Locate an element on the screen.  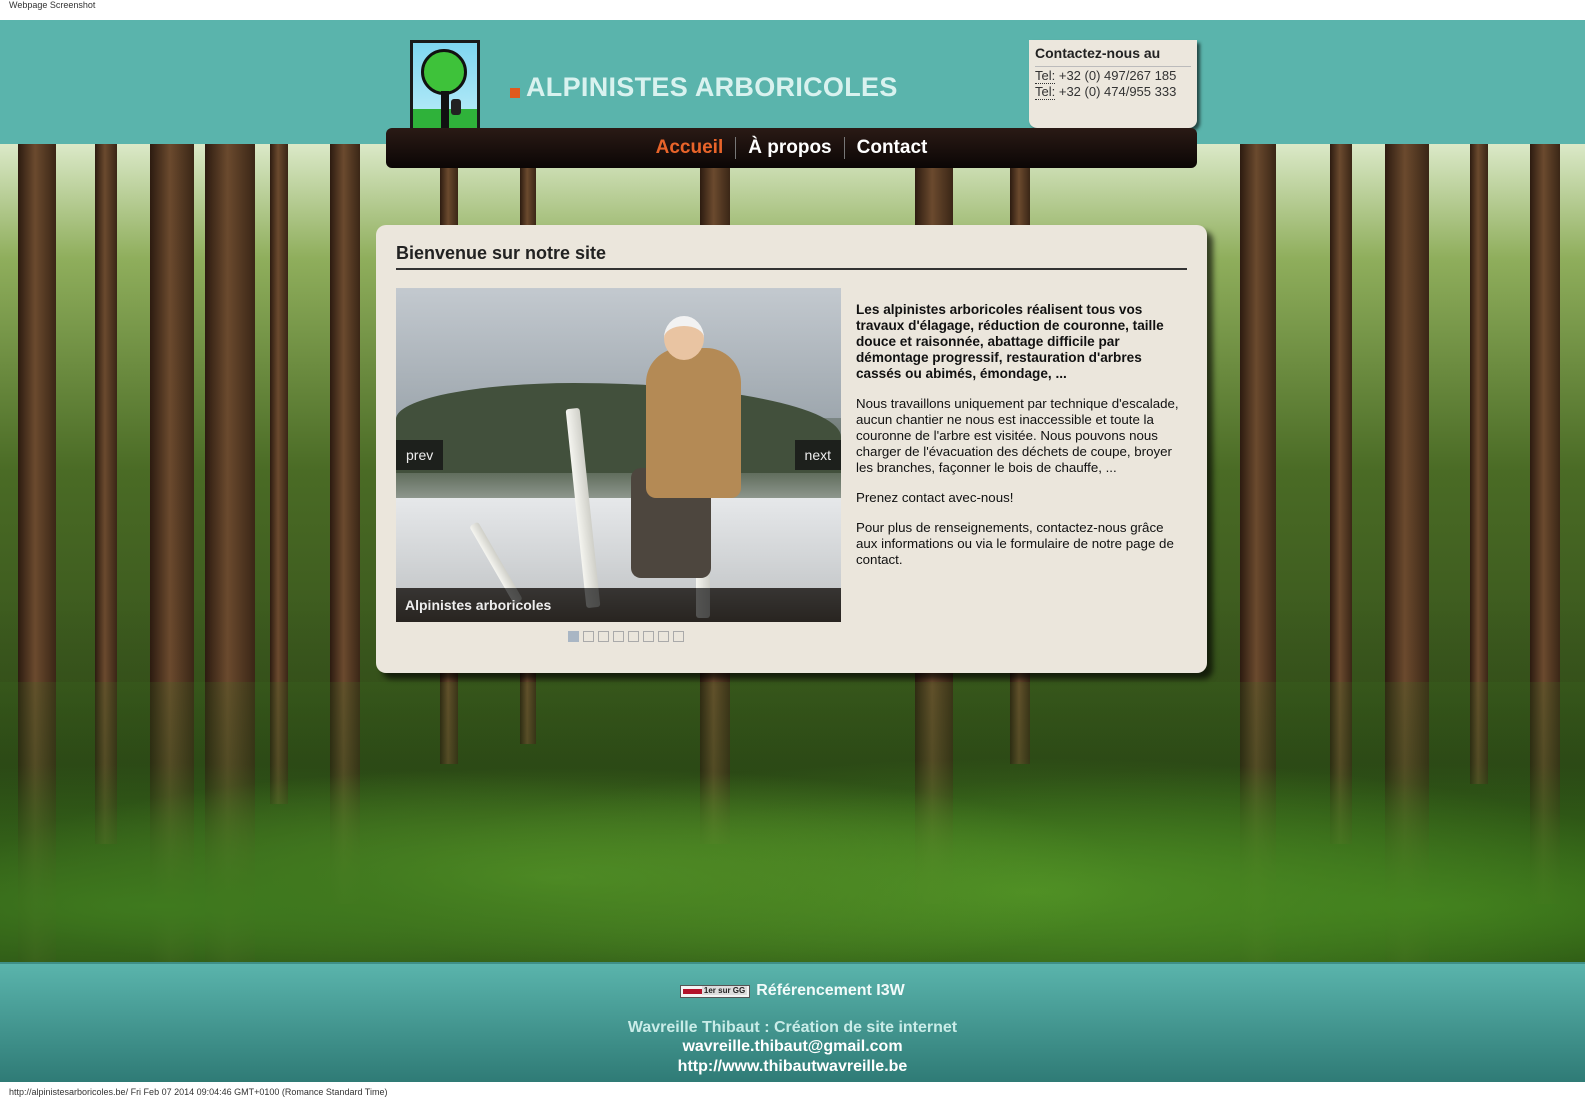
slide-photo-climber is located at coordinates (693, 423).